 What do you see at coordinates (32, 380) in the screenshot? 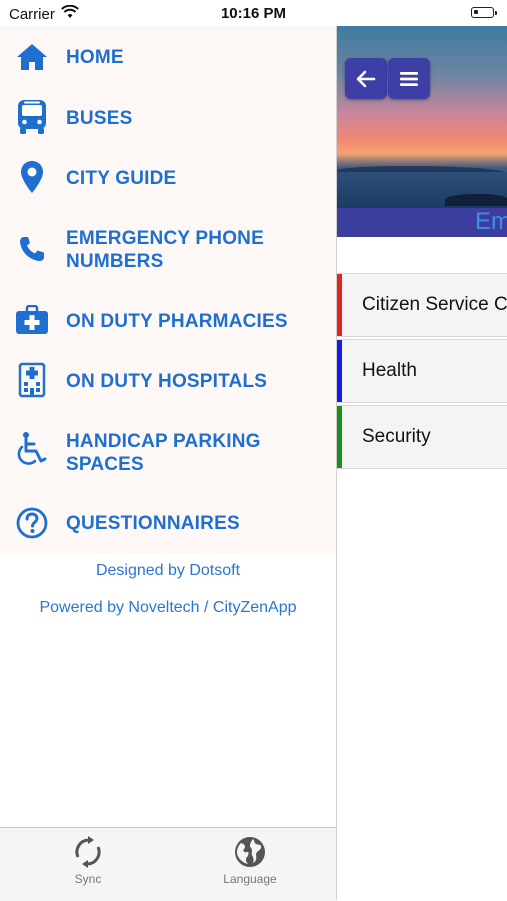
I see `hospital-building-icon` at bounding box center [32, 380].